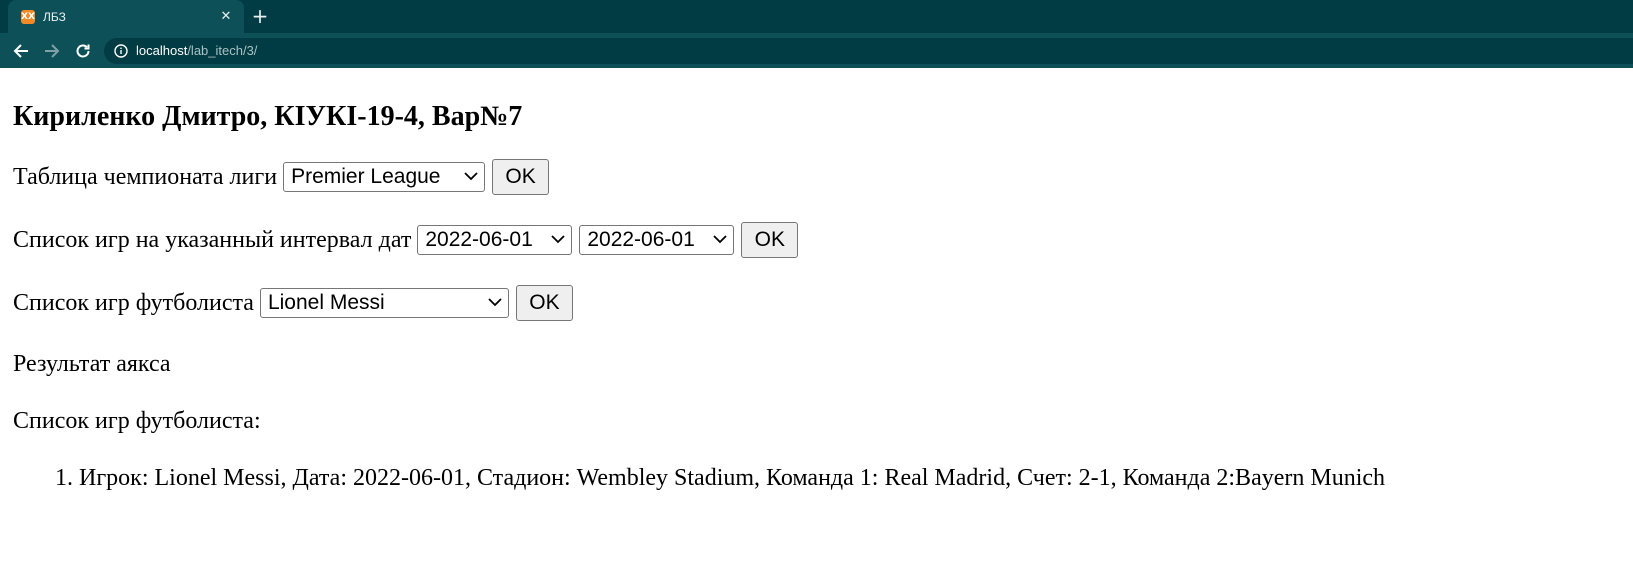  What do you see at coordinates (226, 17) in the screenshot?
I see `close-icon: ✕` at bounding box center [226, 17].